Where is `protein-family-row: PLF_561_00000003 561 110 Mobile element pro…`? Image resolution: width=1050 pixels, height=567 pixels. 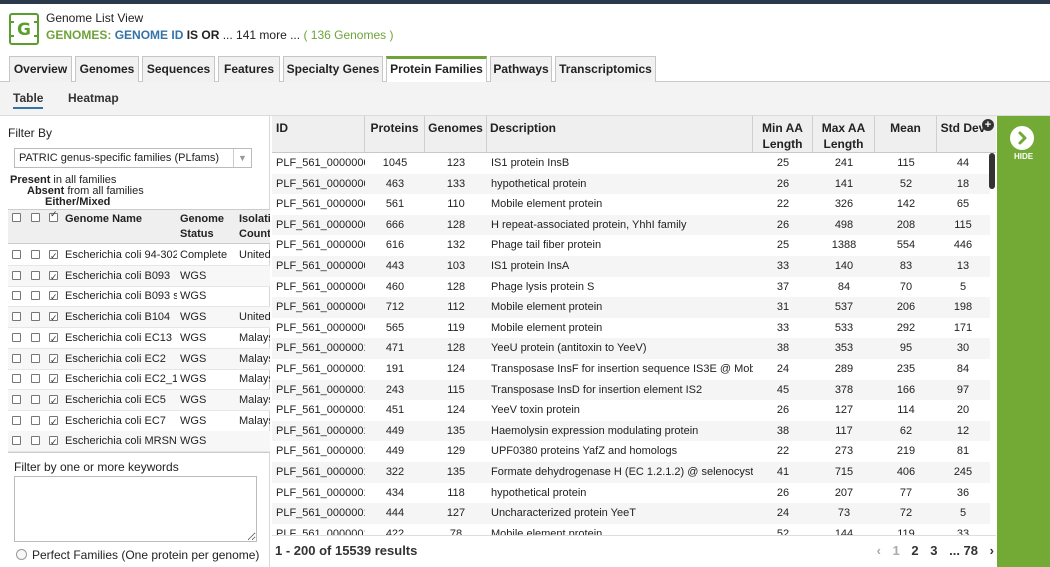 protein-family-row: PLF_561_00000003 561 110 Mobile element pro… is located at coordinates (631, 204).